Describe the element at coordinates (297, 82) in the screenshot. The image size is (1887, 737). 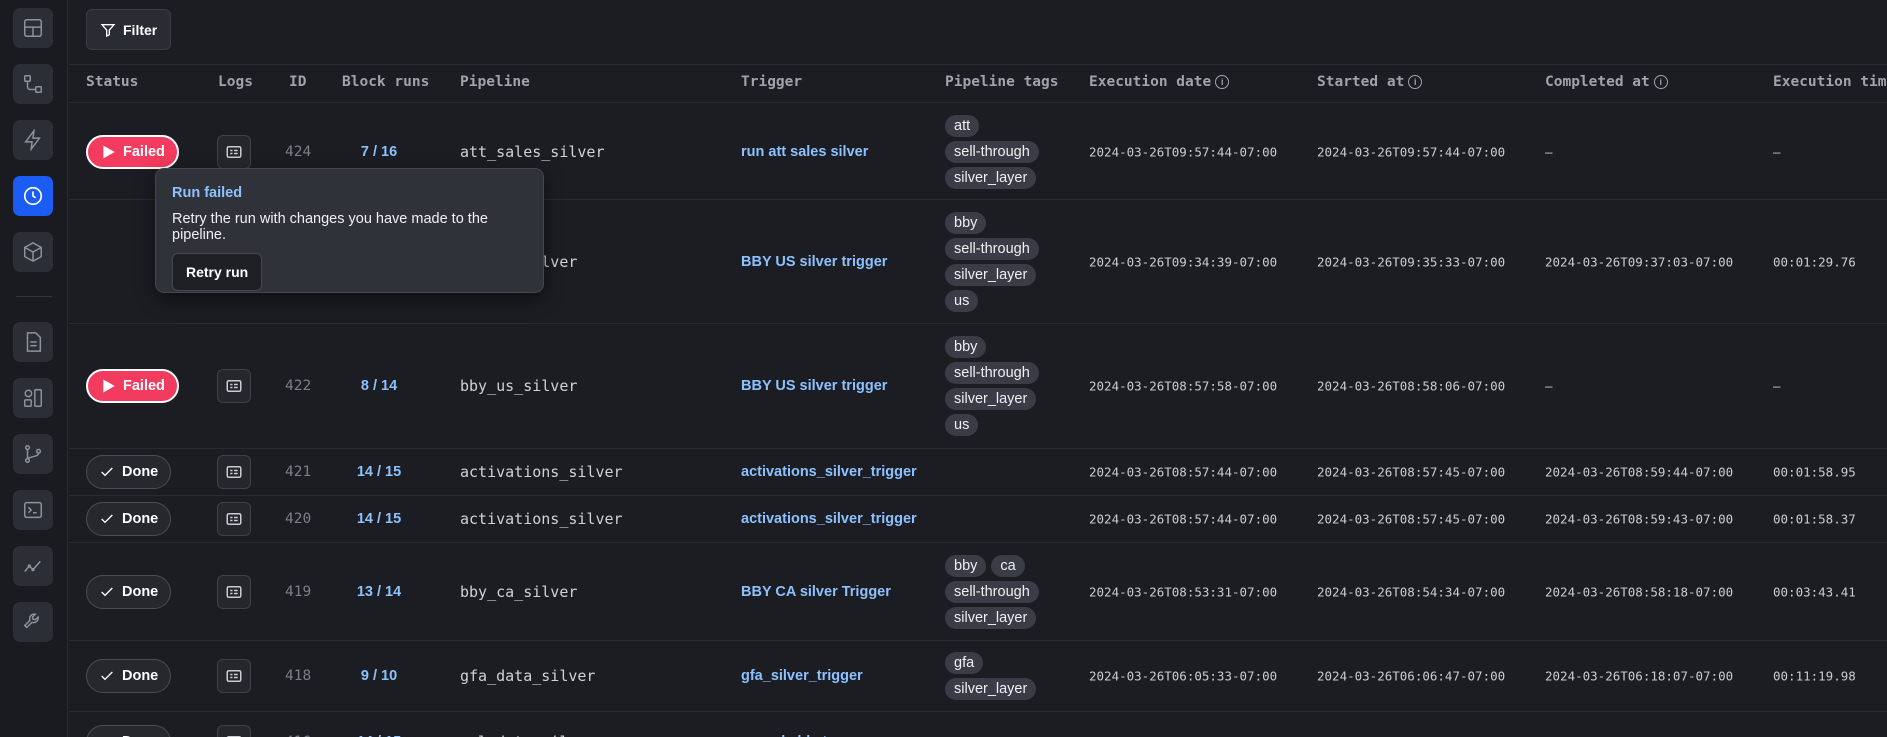
I see `column-header-id: ID` at that location.